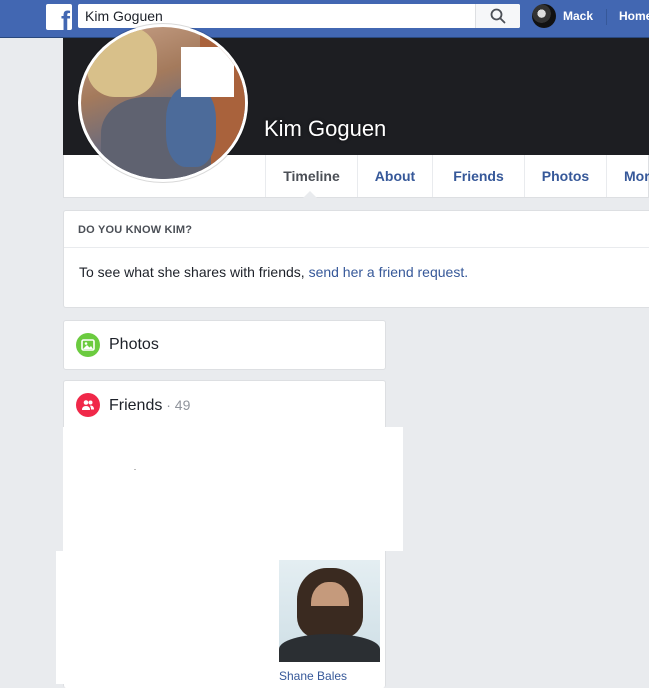  What do you see at coordinates (224, 345) in the screenshot?
I see `photos-card: Photos` at bounding box center [224, 345].